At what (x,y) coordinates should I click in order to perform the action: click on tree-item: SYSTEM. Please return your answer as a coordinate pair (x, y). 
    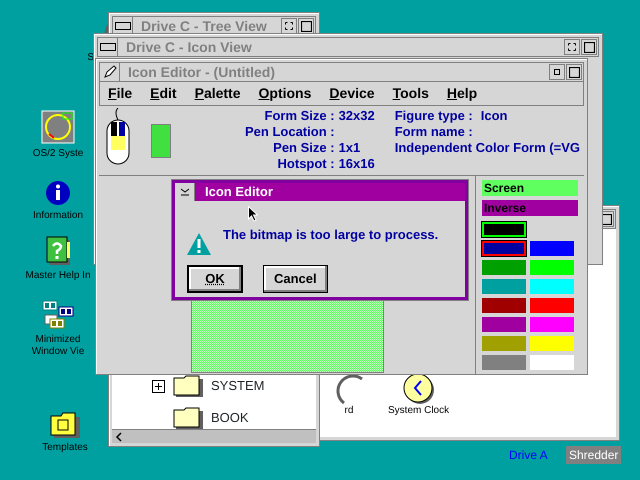
    Looking at the image, I should click on (237, 386).